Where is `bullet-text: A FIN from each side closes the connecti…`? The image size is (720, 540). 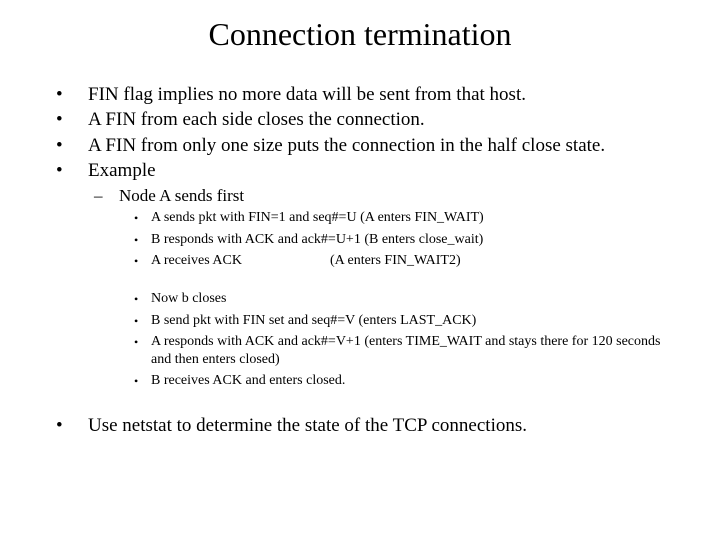
bullet-text: A FIN from each side closes the connecti… is located at coordinates (256, 119).